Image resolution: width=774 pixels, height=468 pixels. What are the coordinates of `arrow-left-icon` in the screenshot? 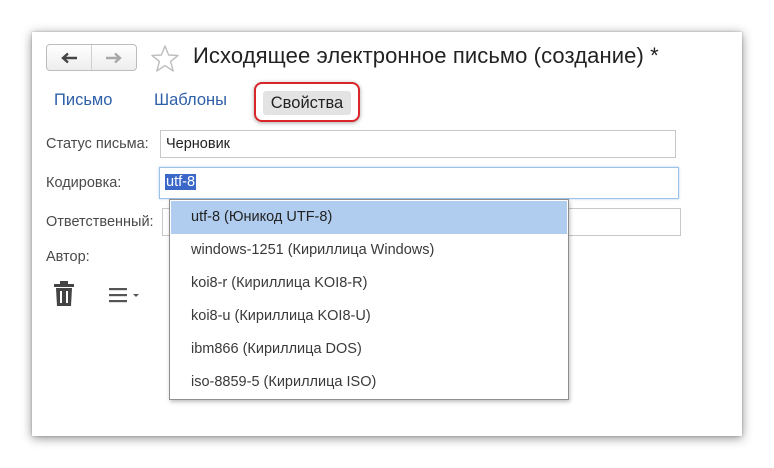 It's located at (69, 57).